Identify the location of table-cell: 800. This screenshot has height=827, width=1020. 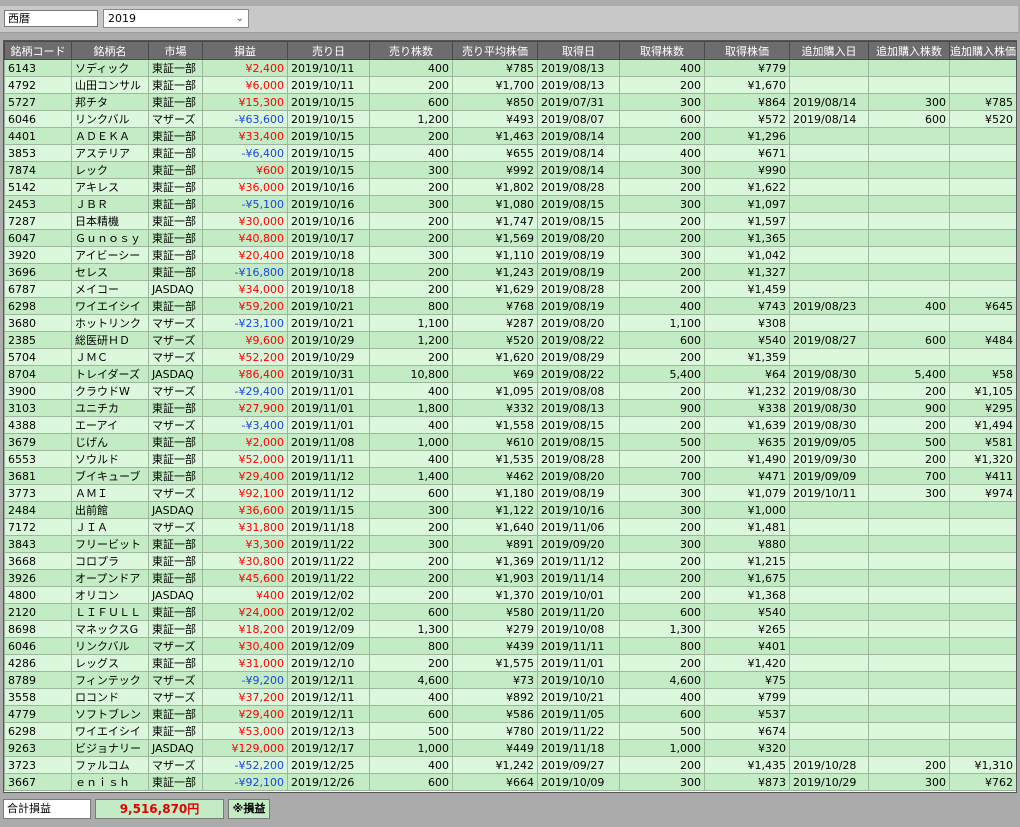
(411, 646).